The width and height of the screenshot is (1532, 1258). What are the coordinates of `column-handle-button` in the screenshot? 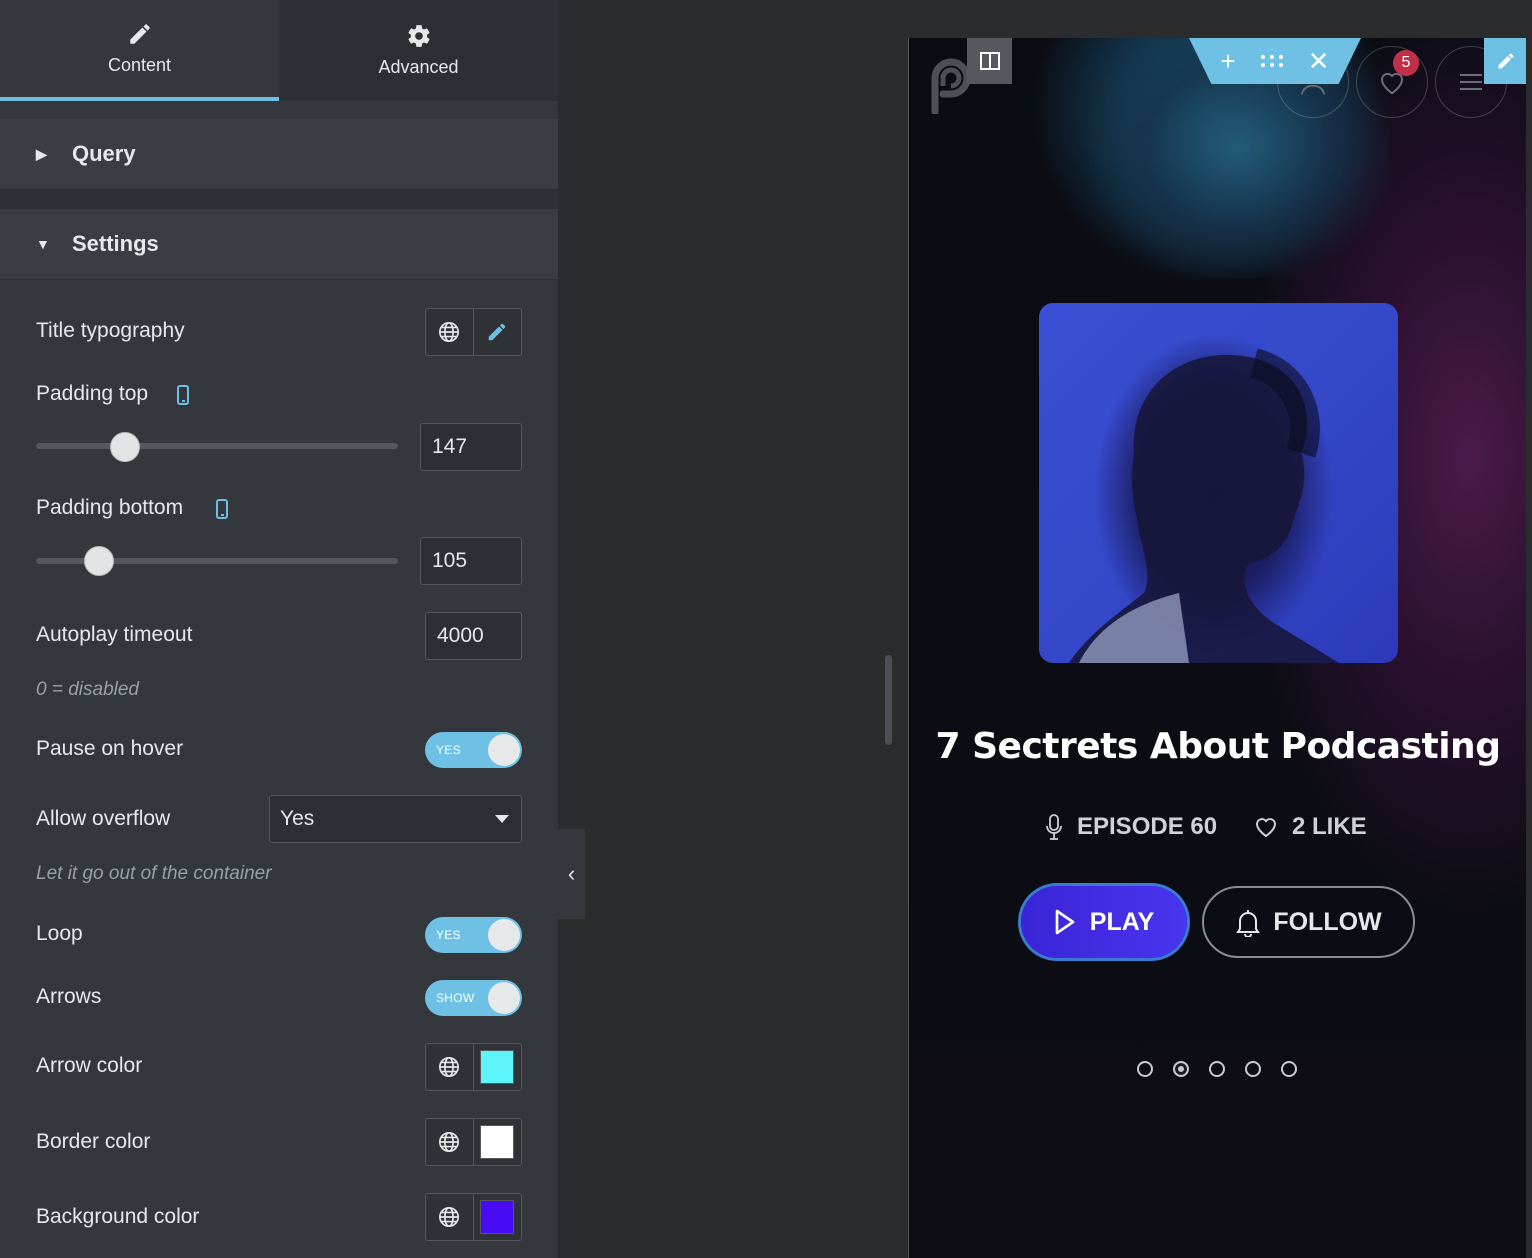 It's located at (989, 61).